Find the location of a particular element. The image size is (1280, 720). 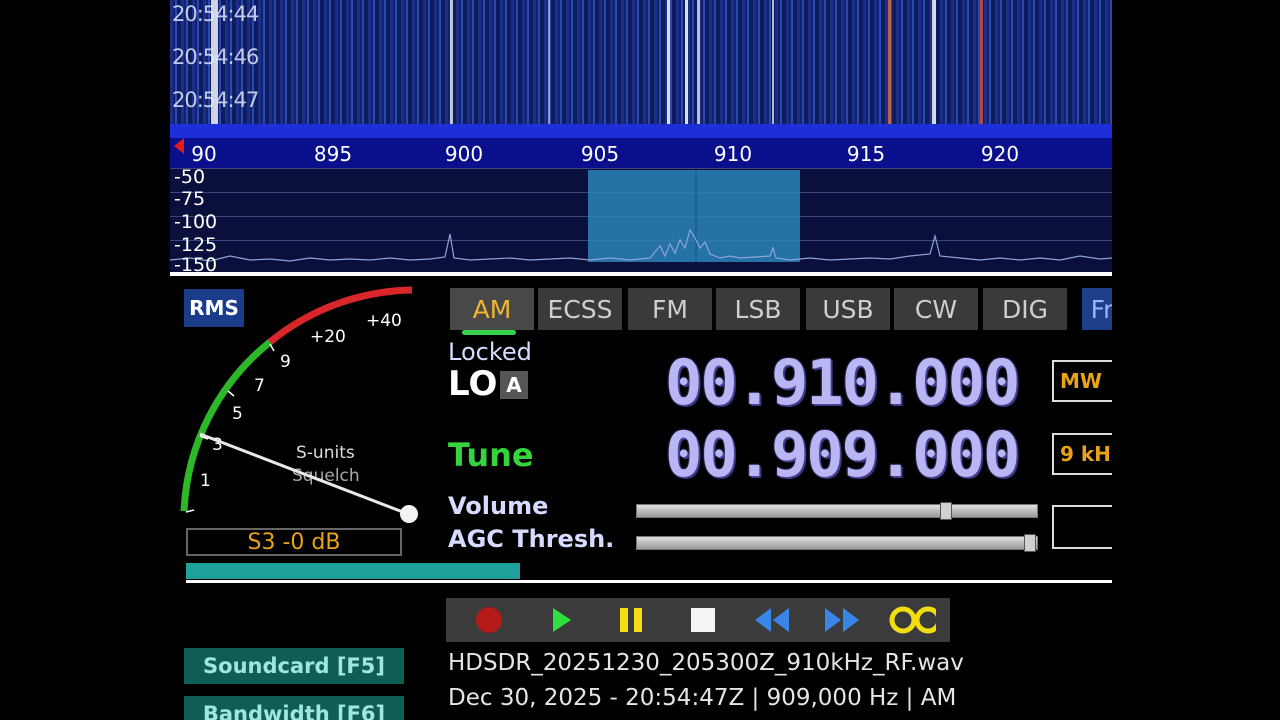

agc-threshold-label: AGC Thresh. is located at coordinates (531, 539).